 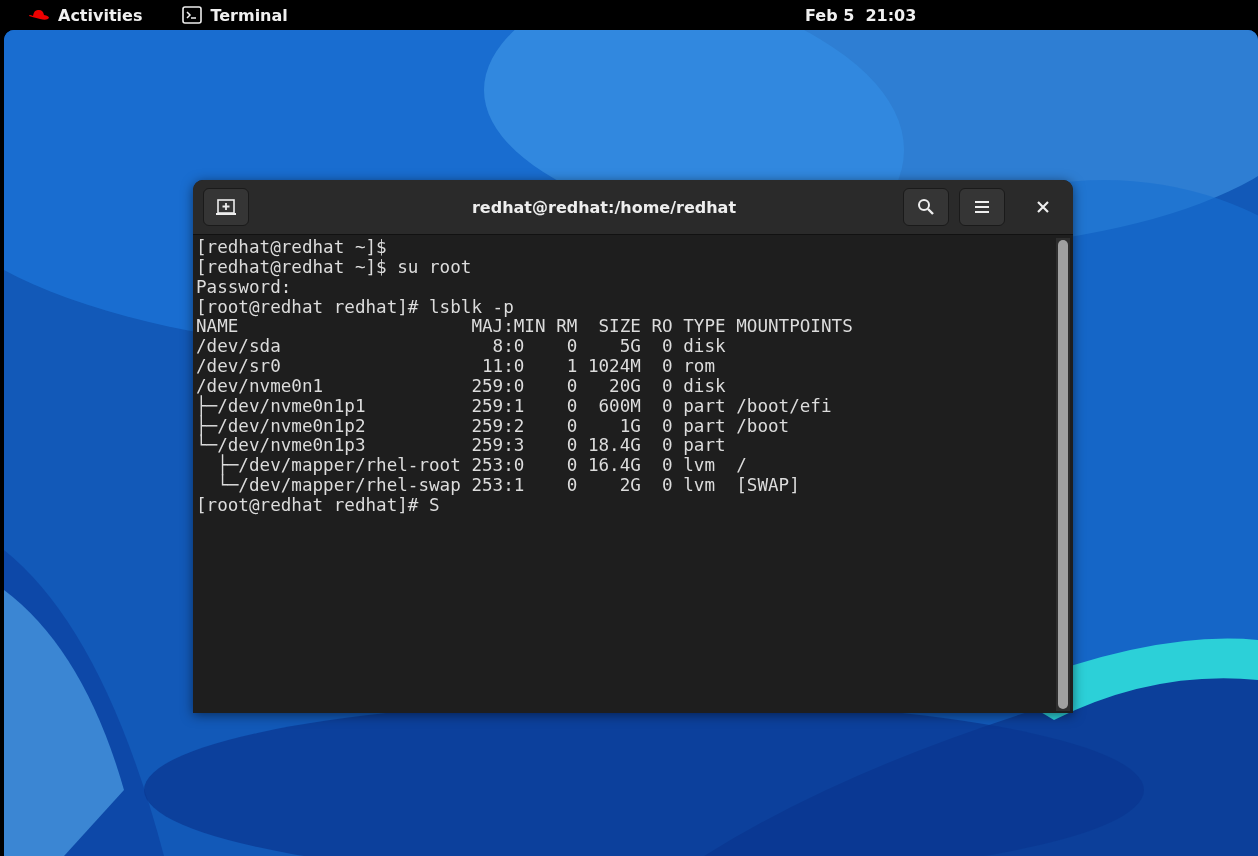 I want to click on terminal-line: ├─/dev/nvme0n1p2 259:2 0 1G 0 part /boot, so click(x=493, y=426).